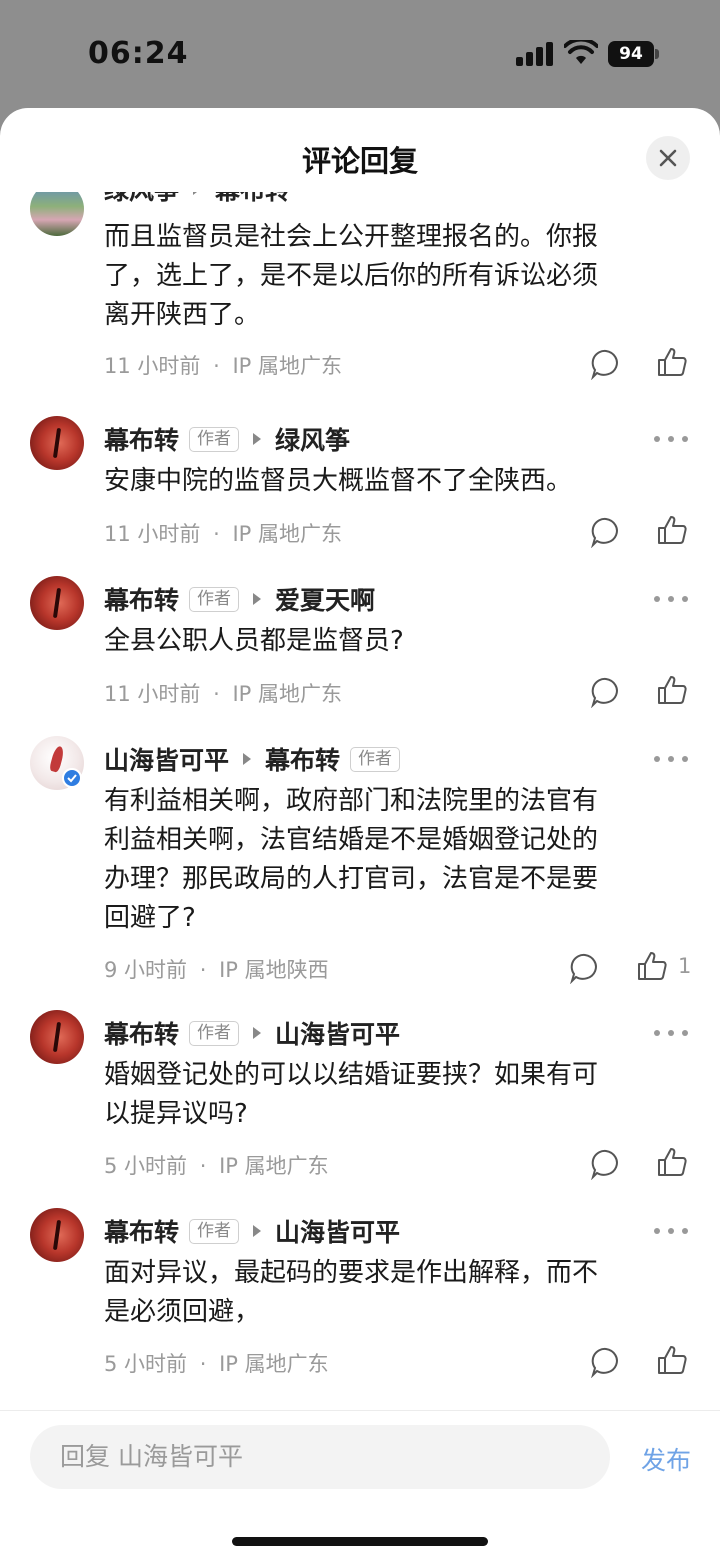  What do you see at coordinates (685, 966) in the screenshot?
I see `like-count: 1` at bounding box center [685, 966].